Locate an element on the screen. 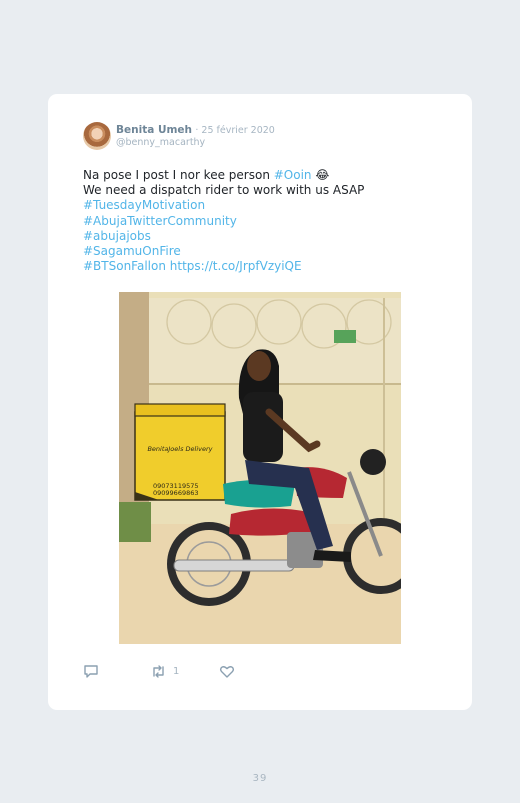  tweet-actions: 1 is located at coordinates (183, 675).